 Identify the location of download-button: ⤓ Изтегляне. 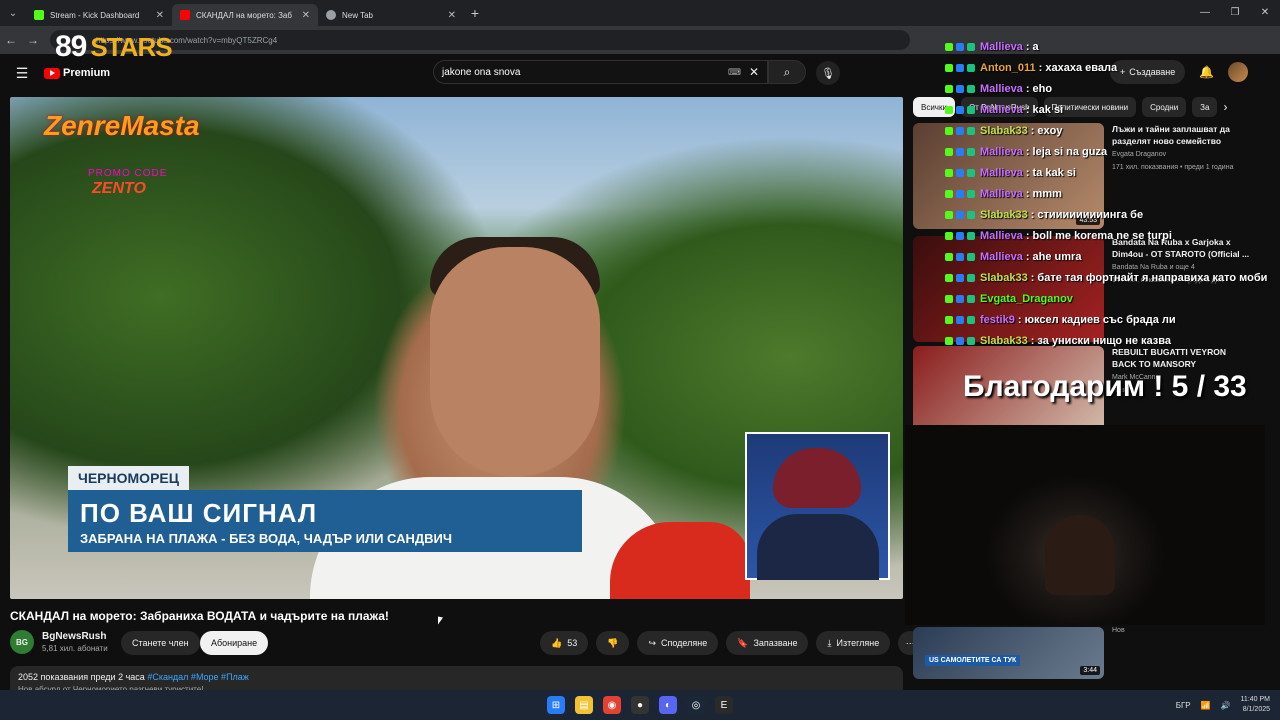
(853, 643).